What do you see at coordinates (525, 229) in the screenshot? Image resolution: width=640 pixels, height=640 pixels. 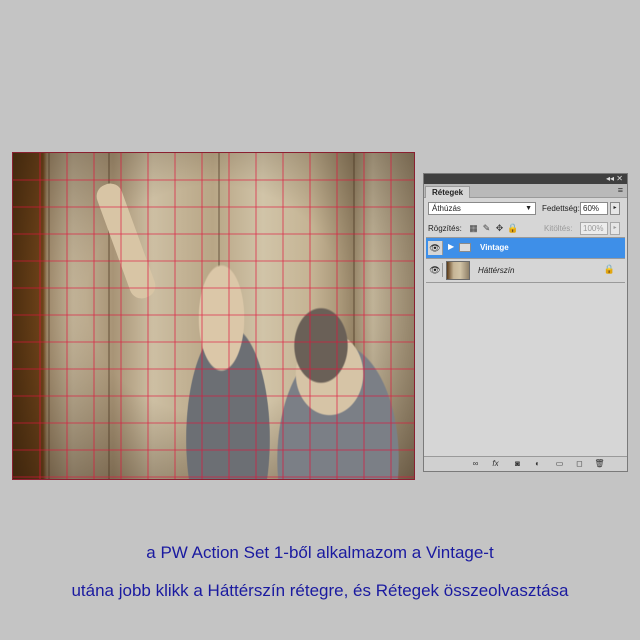 I see `lock-fill-row: Rögzítés: ▦ ✎ ✥ 🔒 Kitöltés: 100% ▸` at bounding box center [525, 229].